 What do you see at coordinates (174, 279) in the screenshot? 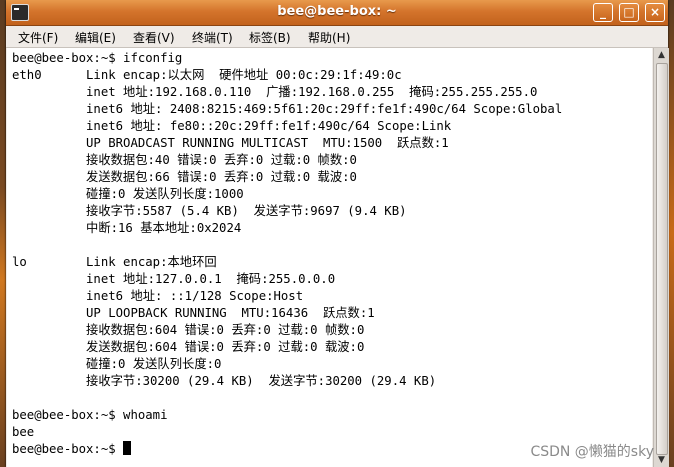
I see `terminal-line: inet 地址:127.0.0.1 掩码:255.0.0.0` at bounding box center [174, 279].